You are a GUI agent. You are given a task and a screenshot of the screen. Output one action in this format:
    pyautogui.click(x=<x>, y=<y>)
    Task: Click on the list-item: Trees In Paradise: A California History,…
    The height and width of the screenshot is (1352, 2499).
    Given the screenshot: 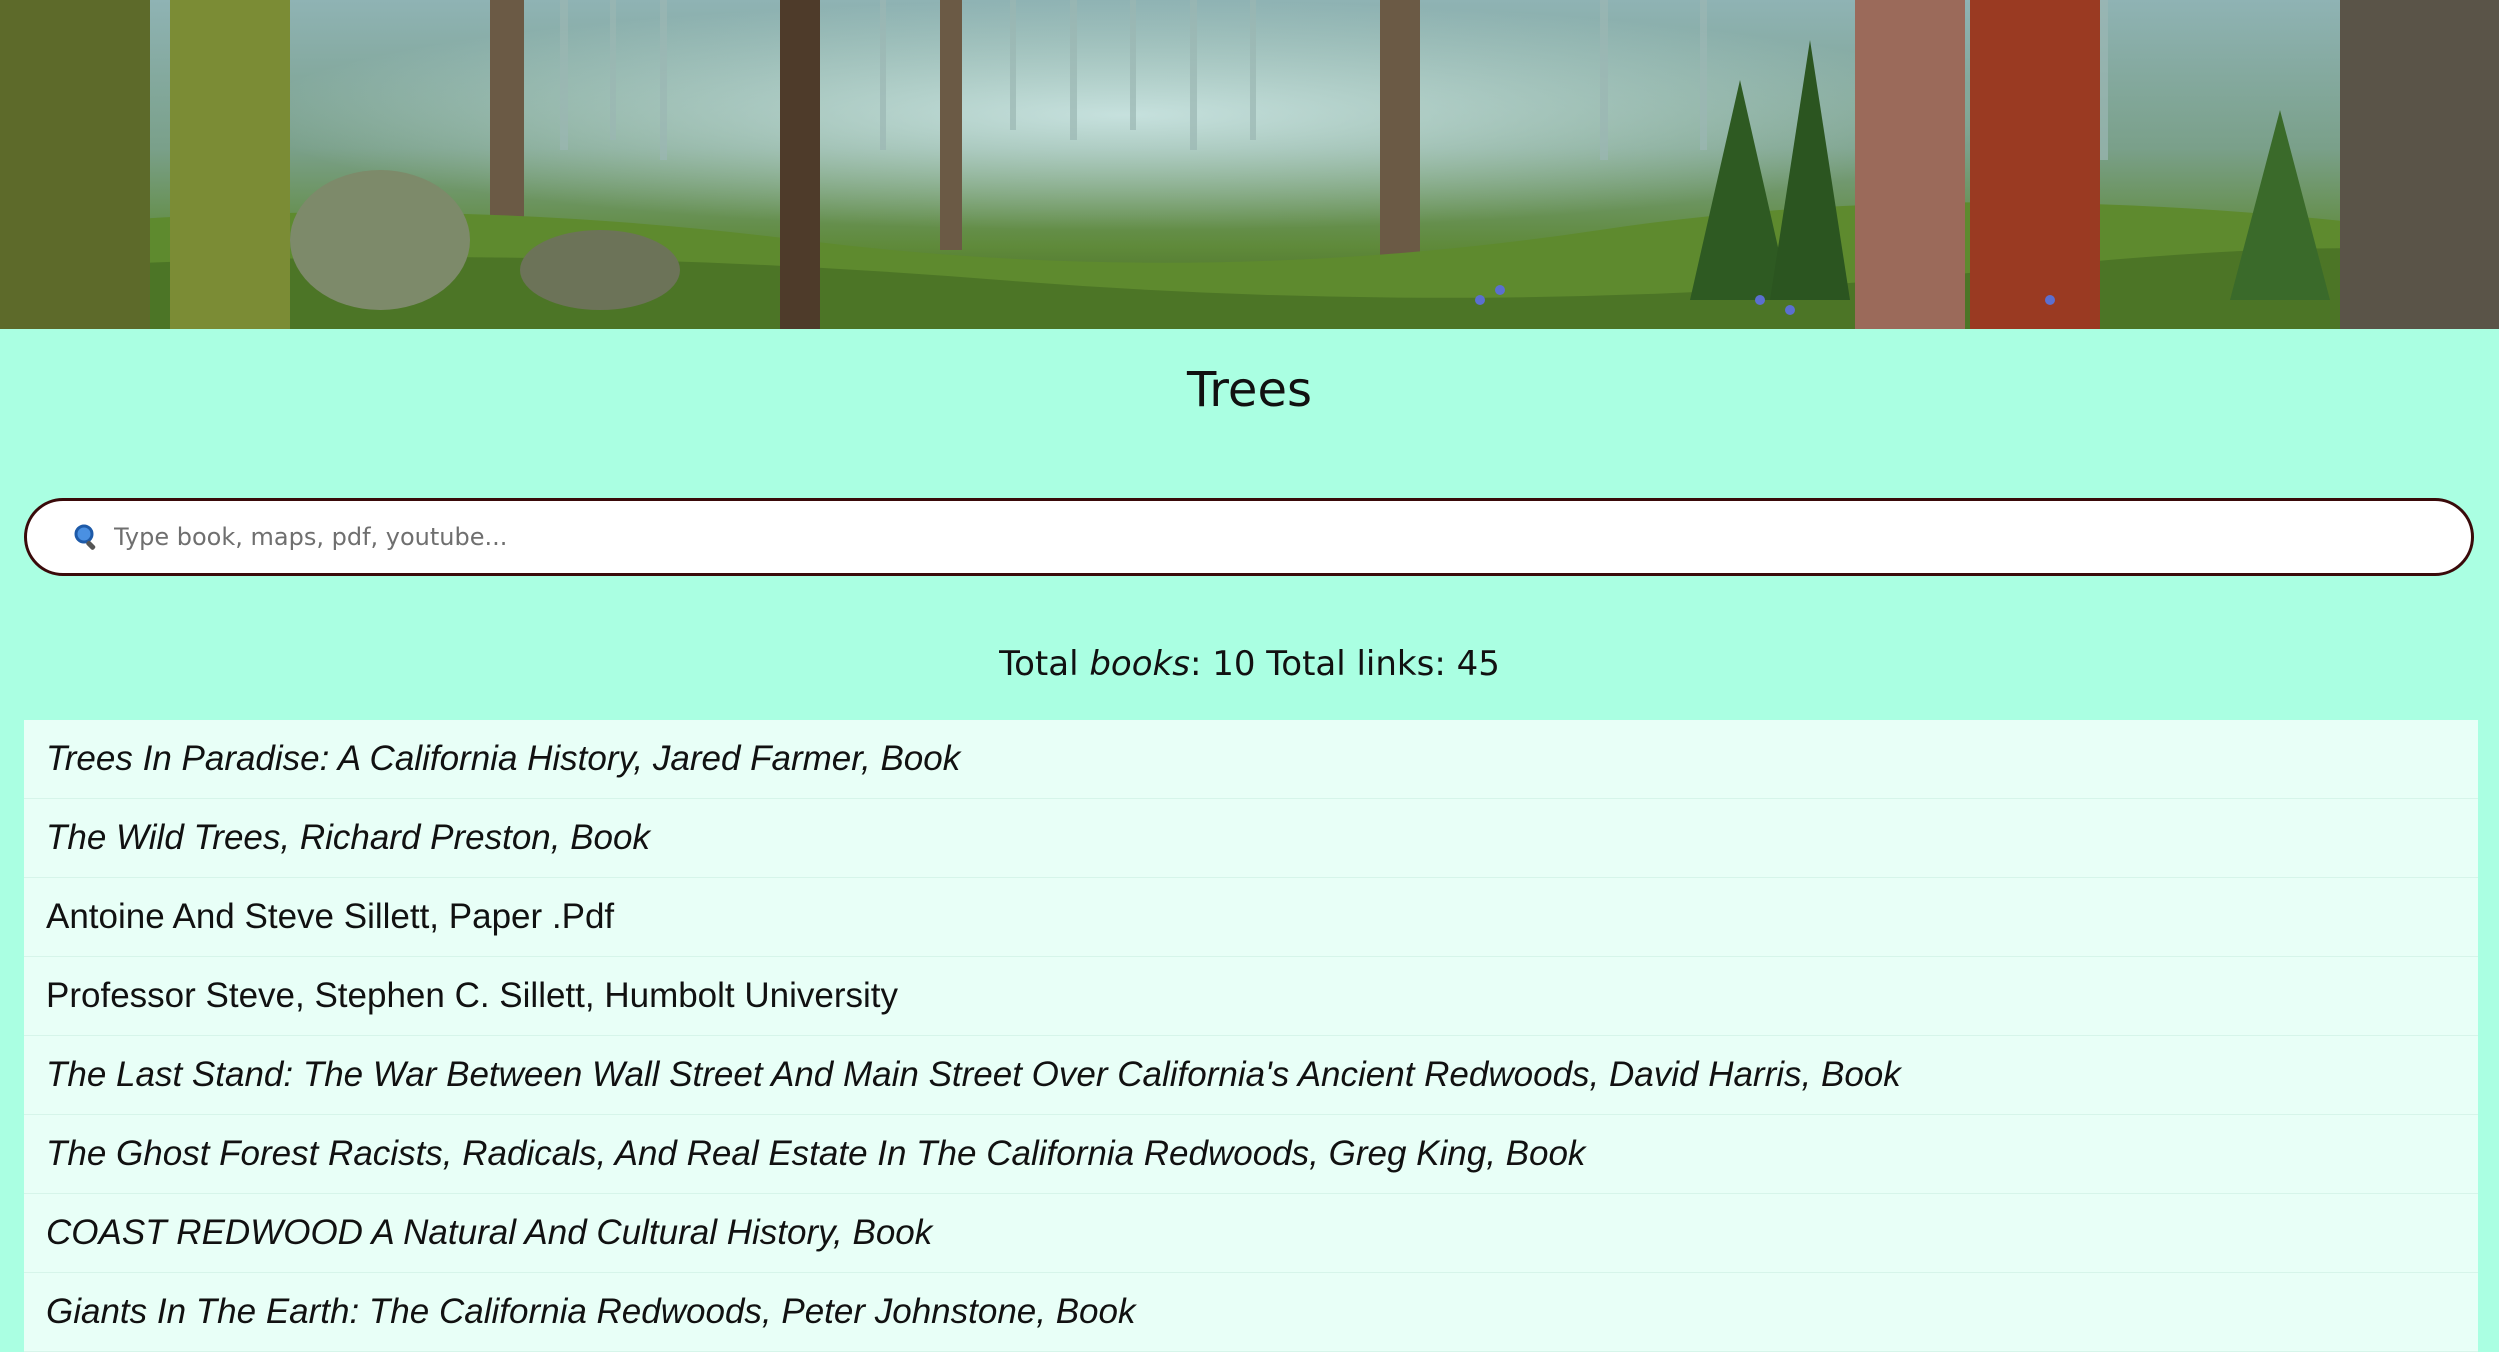 What is the action you would take?
    pyautogui.click(x=1251, y=759)
    